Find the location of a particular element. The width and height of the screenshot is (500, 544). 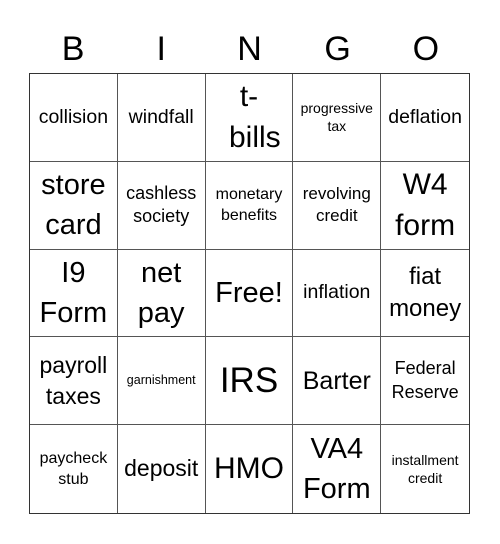

bingo-cell: revolving credit is located at coordinates (337, 205).